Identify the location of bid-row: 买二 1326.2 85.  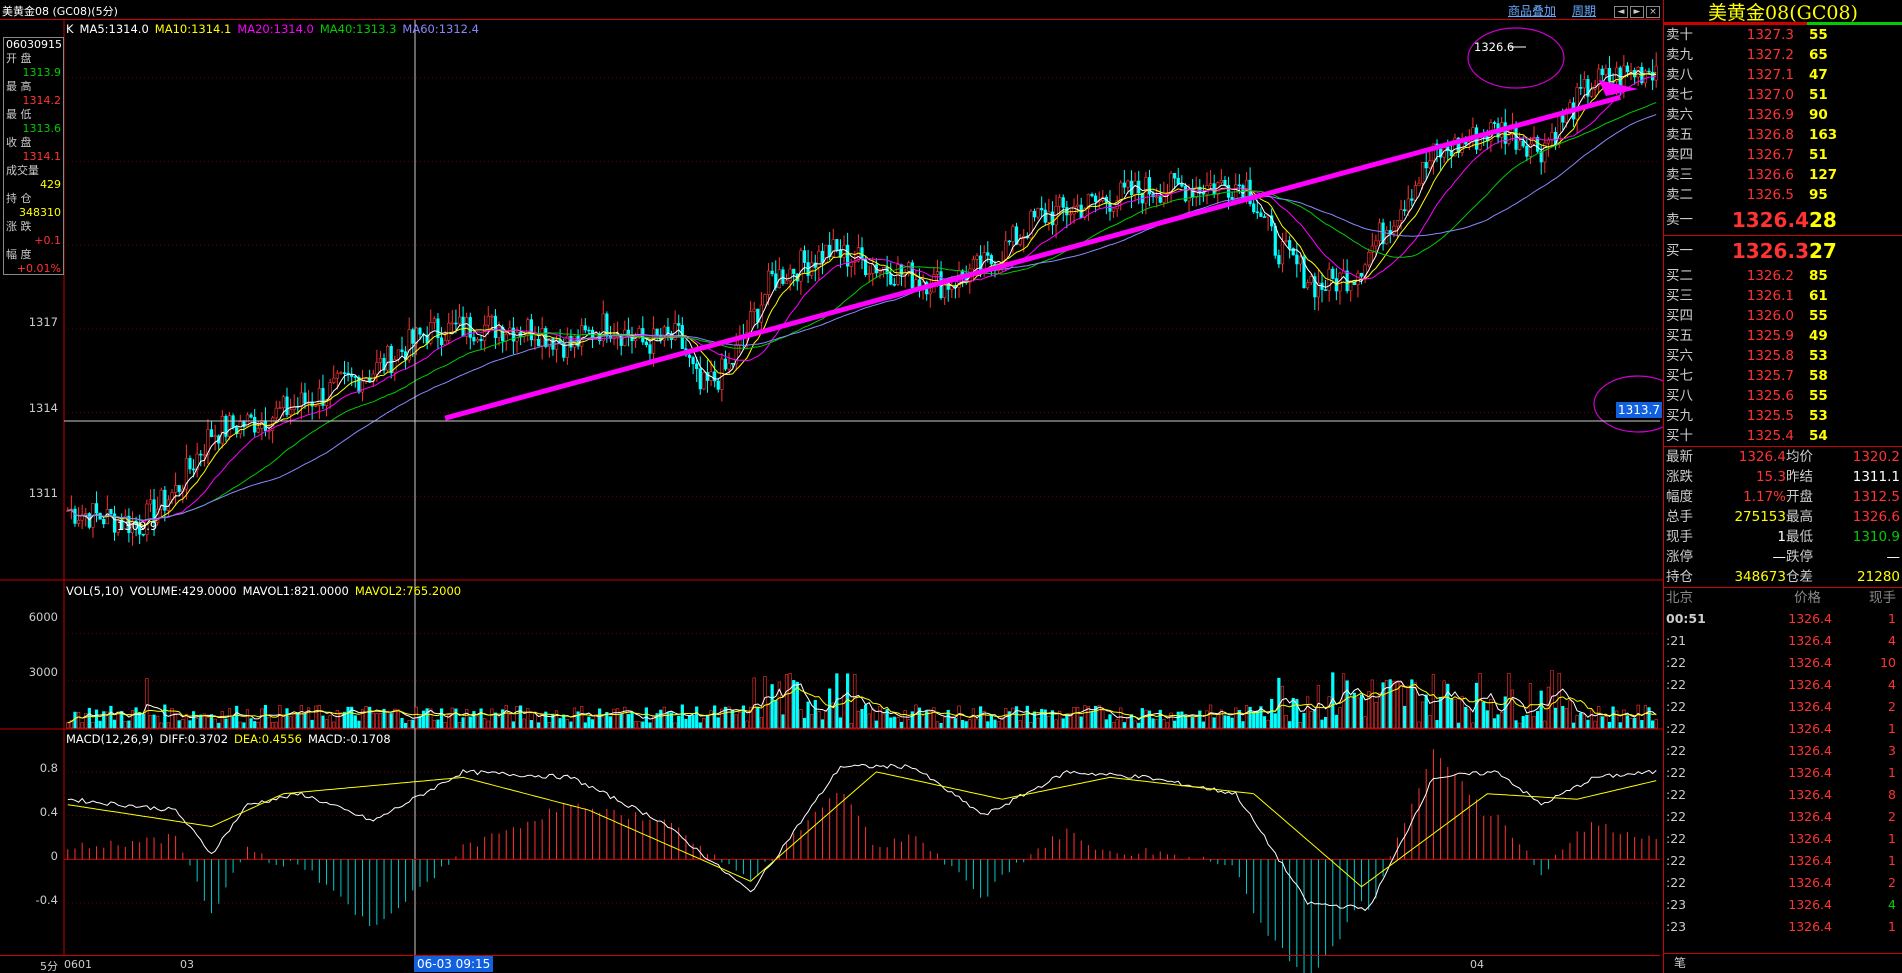
(1783, 276).